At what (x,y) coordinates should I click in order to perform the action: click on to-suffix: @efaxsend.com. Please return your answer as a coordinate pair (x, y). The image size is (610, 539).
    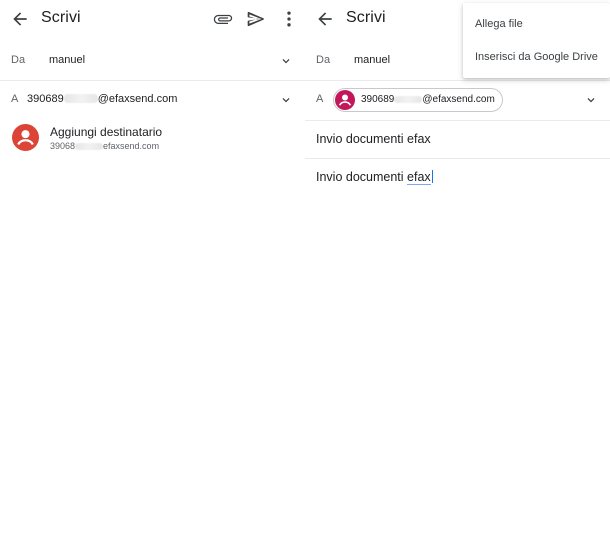
    Looking at the image, I should click on (137, 99).